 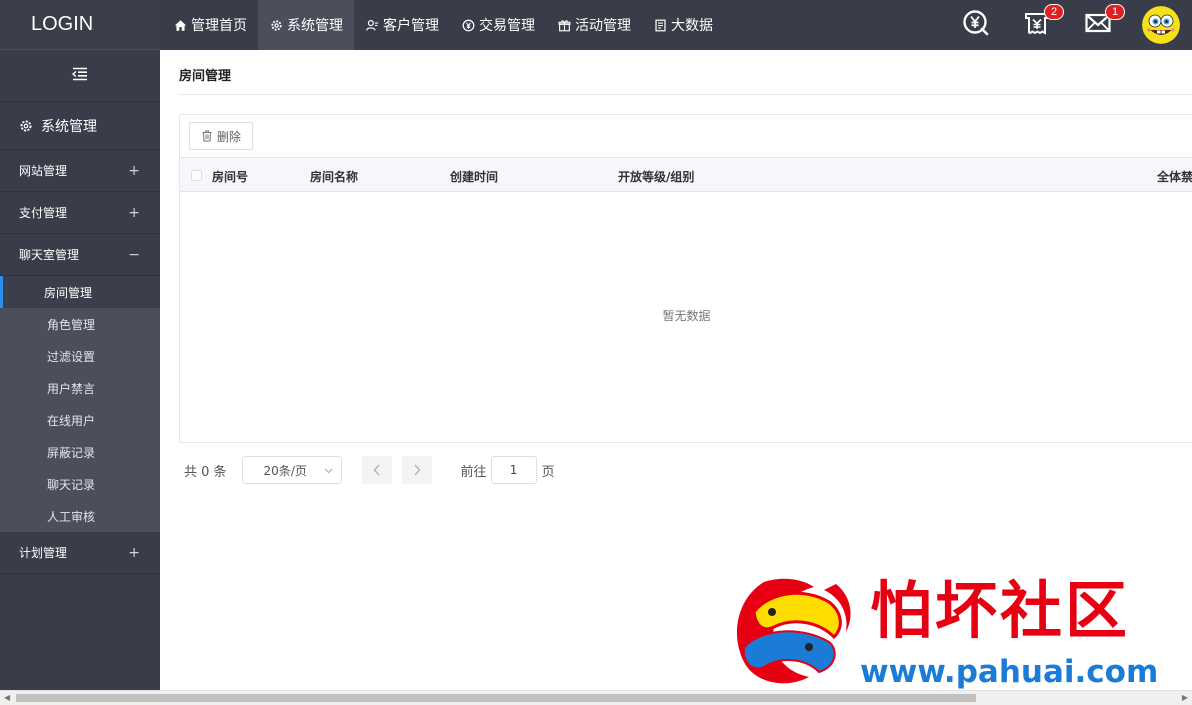 What do you see at coordinates (1009, 672) in the screenshot?
I see `watermark-url: www.pahuai.com` at bounding box center [1009, 672].